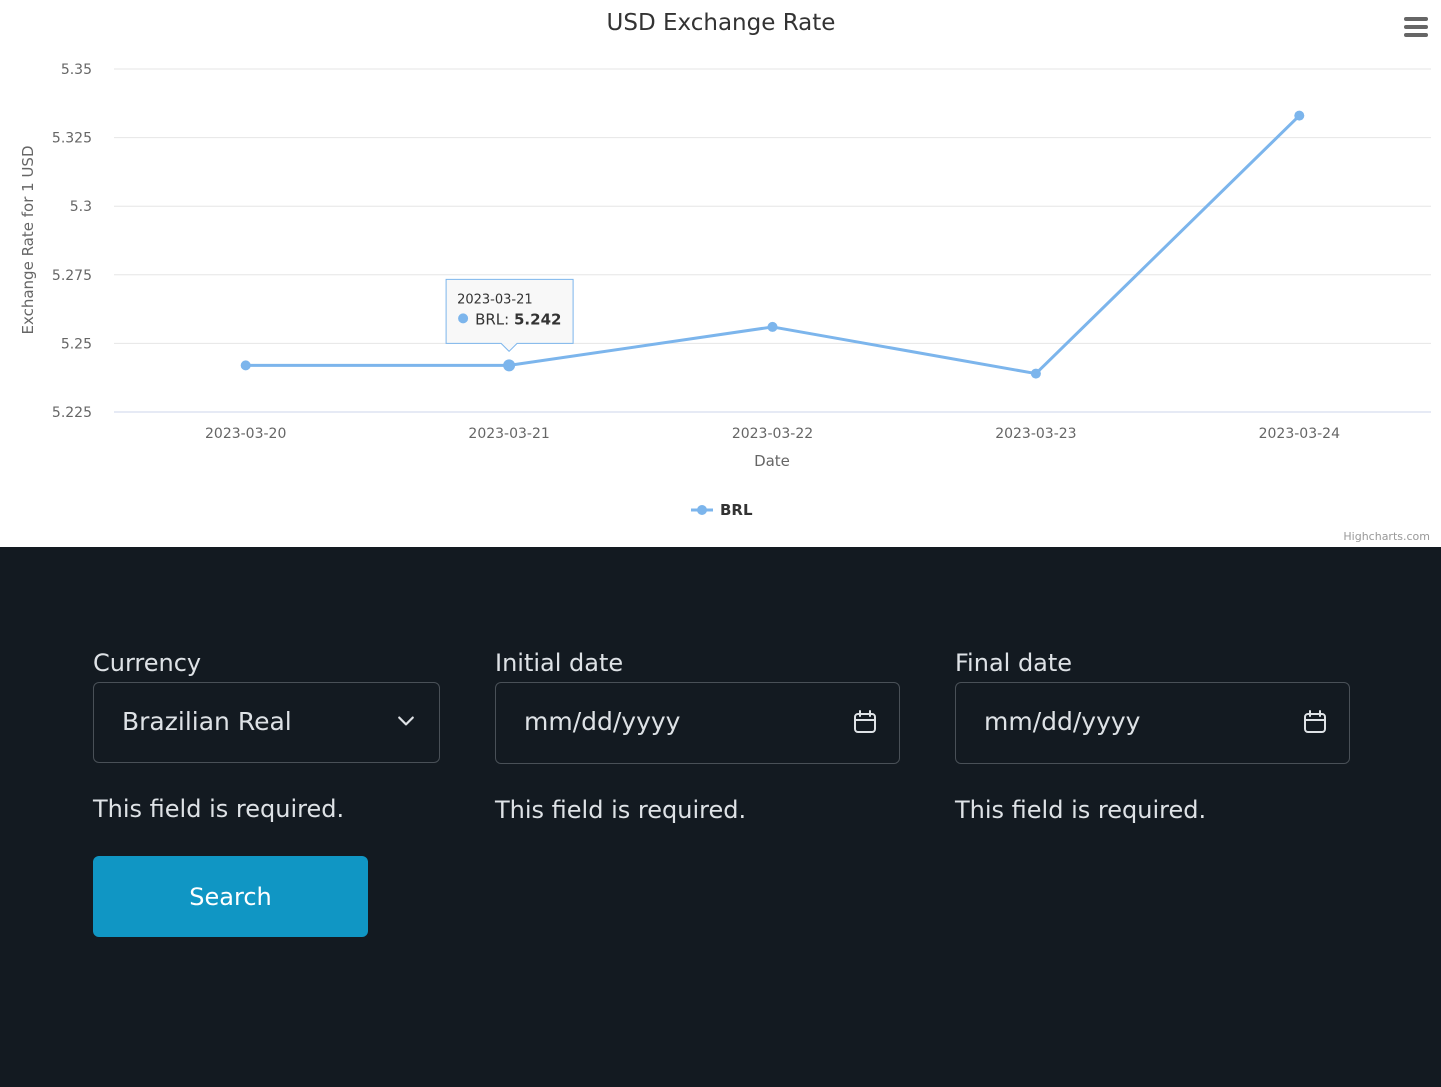  Describe the element at coordinates (537, 319) in the screenshot. I see `tooltip-value: 5.242` at that location.